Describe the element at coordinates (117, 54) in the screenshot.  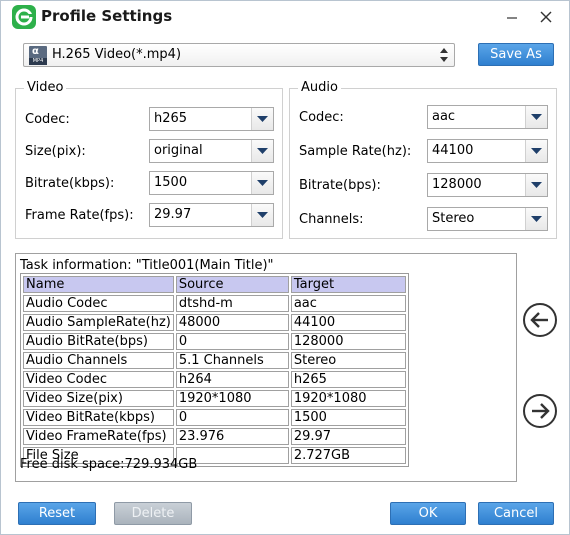
I see `profile-value: H.265 Video(*.mp4)` at that location.